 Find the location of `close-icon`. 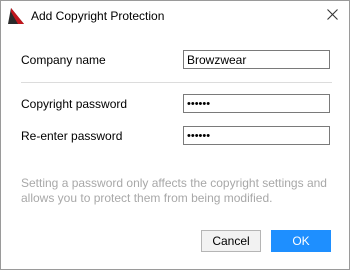

close-icon is located at coordinates (332, 16).